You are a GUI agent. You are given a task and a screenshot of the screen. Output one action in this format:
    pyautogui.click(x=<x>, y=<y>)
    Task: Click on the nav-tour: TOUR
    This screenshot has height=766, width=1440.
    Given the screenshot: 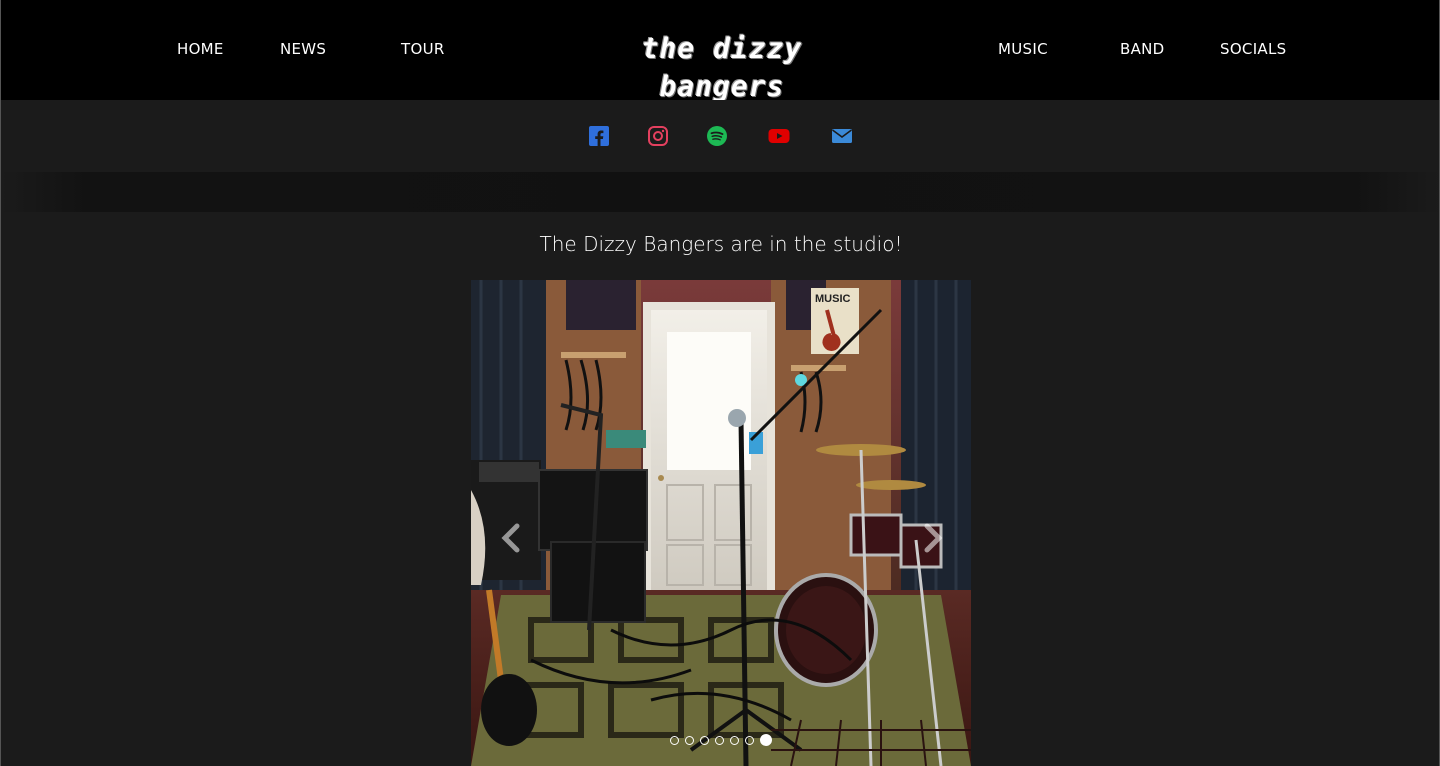 What is the action you would take?
    pyautogui.click(x=423, y=49)
    